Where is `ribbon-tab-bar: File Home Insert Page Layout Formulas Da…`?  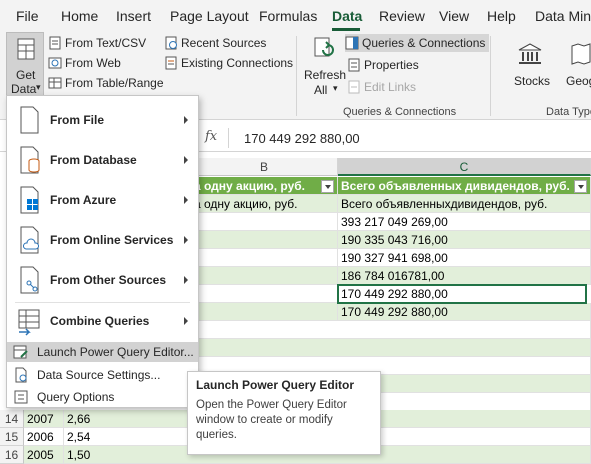 ribbon-tab-bar: File Home Insert Page Layout Formulas Da… is located at coordinates (295, 16).